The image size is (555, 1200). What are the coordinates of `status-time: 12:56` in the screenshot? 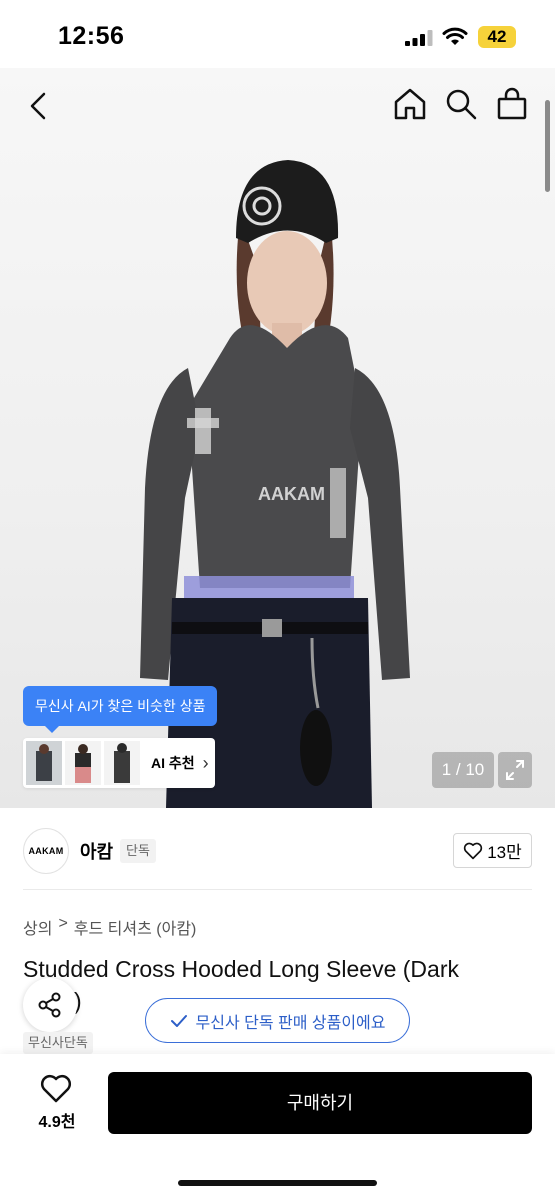 It's located at (91, 36).